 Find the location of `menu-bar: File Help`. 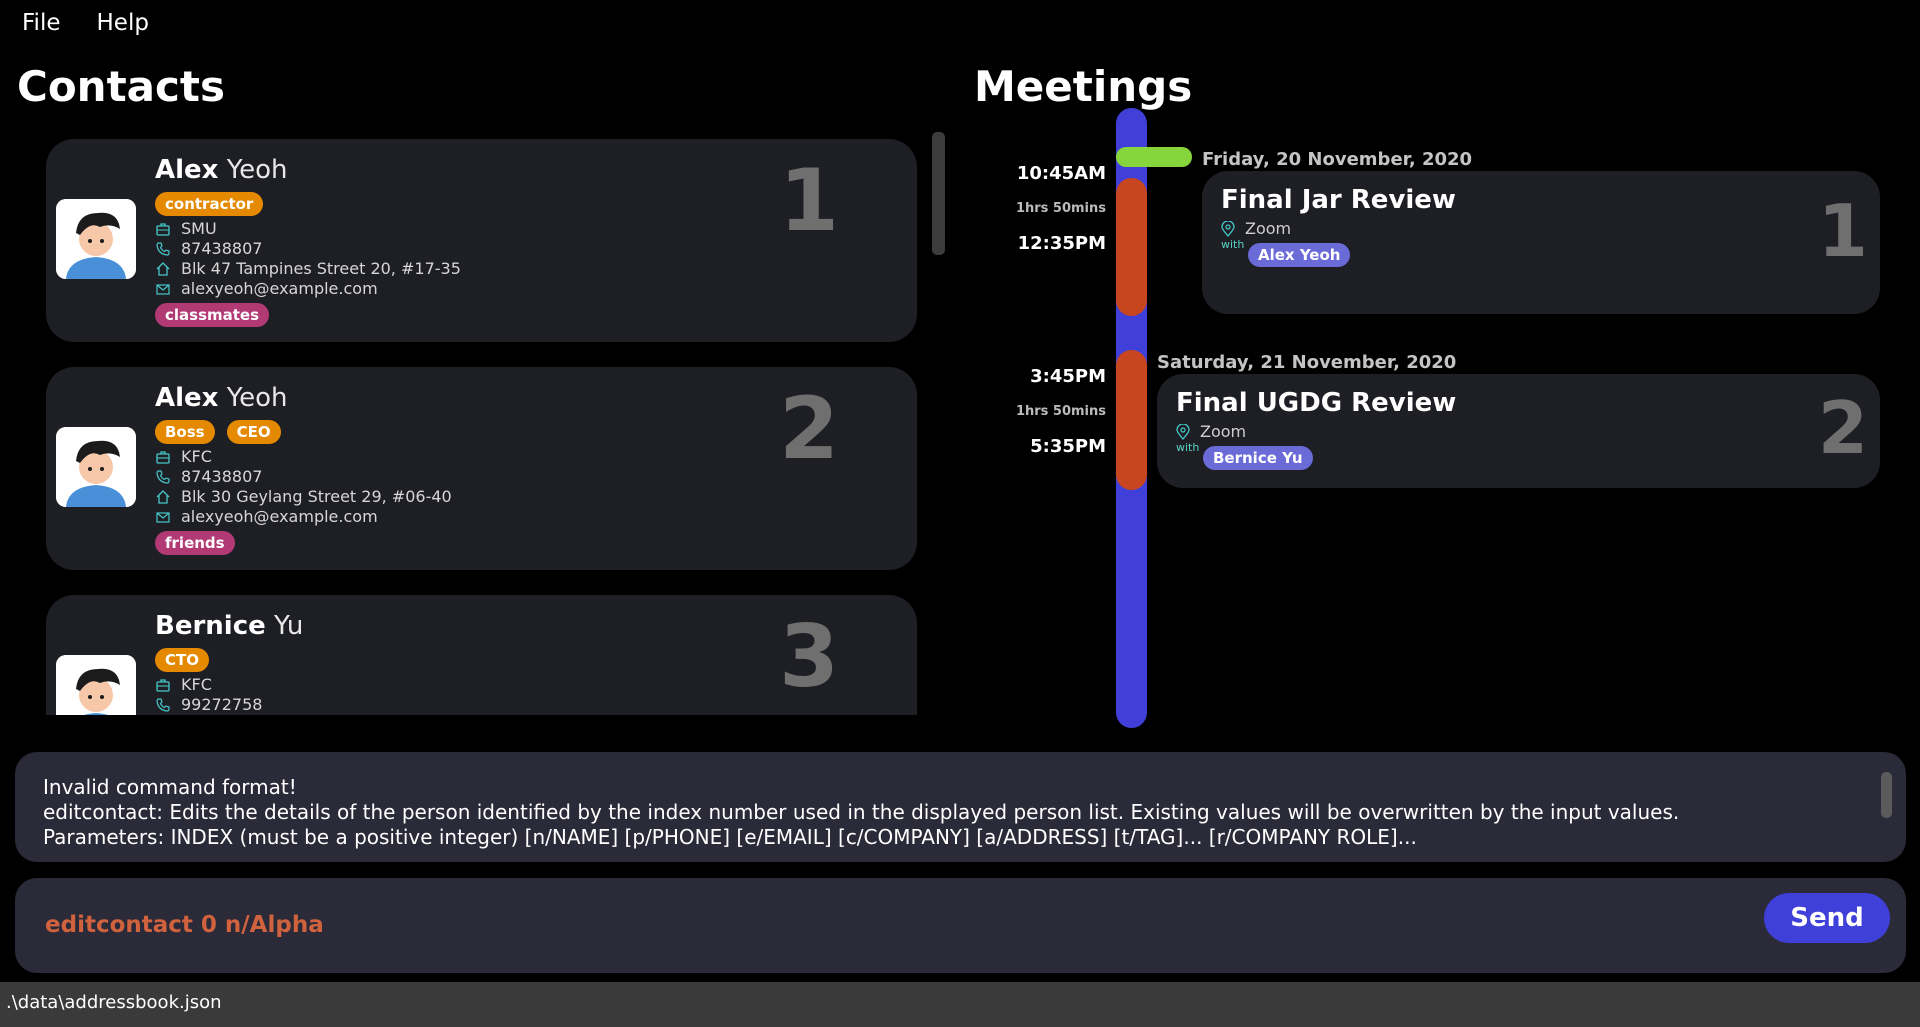

menu-bar: File Help is located at coordinates (960, 23).